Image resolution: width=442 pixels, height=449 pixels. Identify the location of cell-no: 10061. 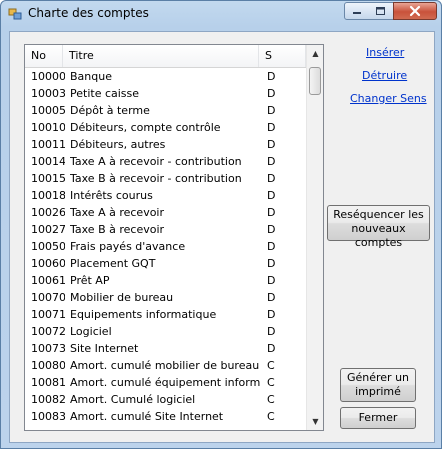
(48, 280).